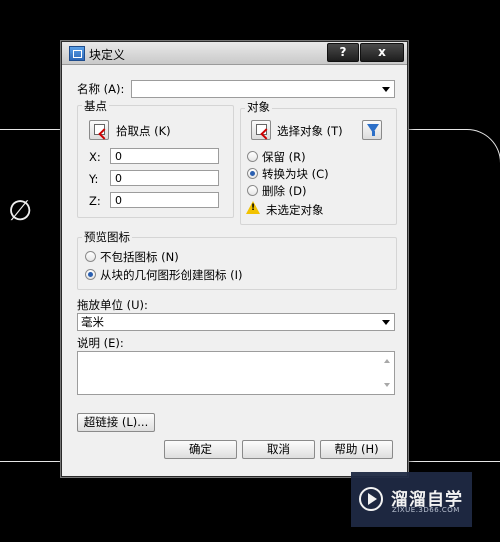 Image resolution: width=500 pixels, height=542 pixels. I want to click on help-title-button: ?, so click(343, 52).